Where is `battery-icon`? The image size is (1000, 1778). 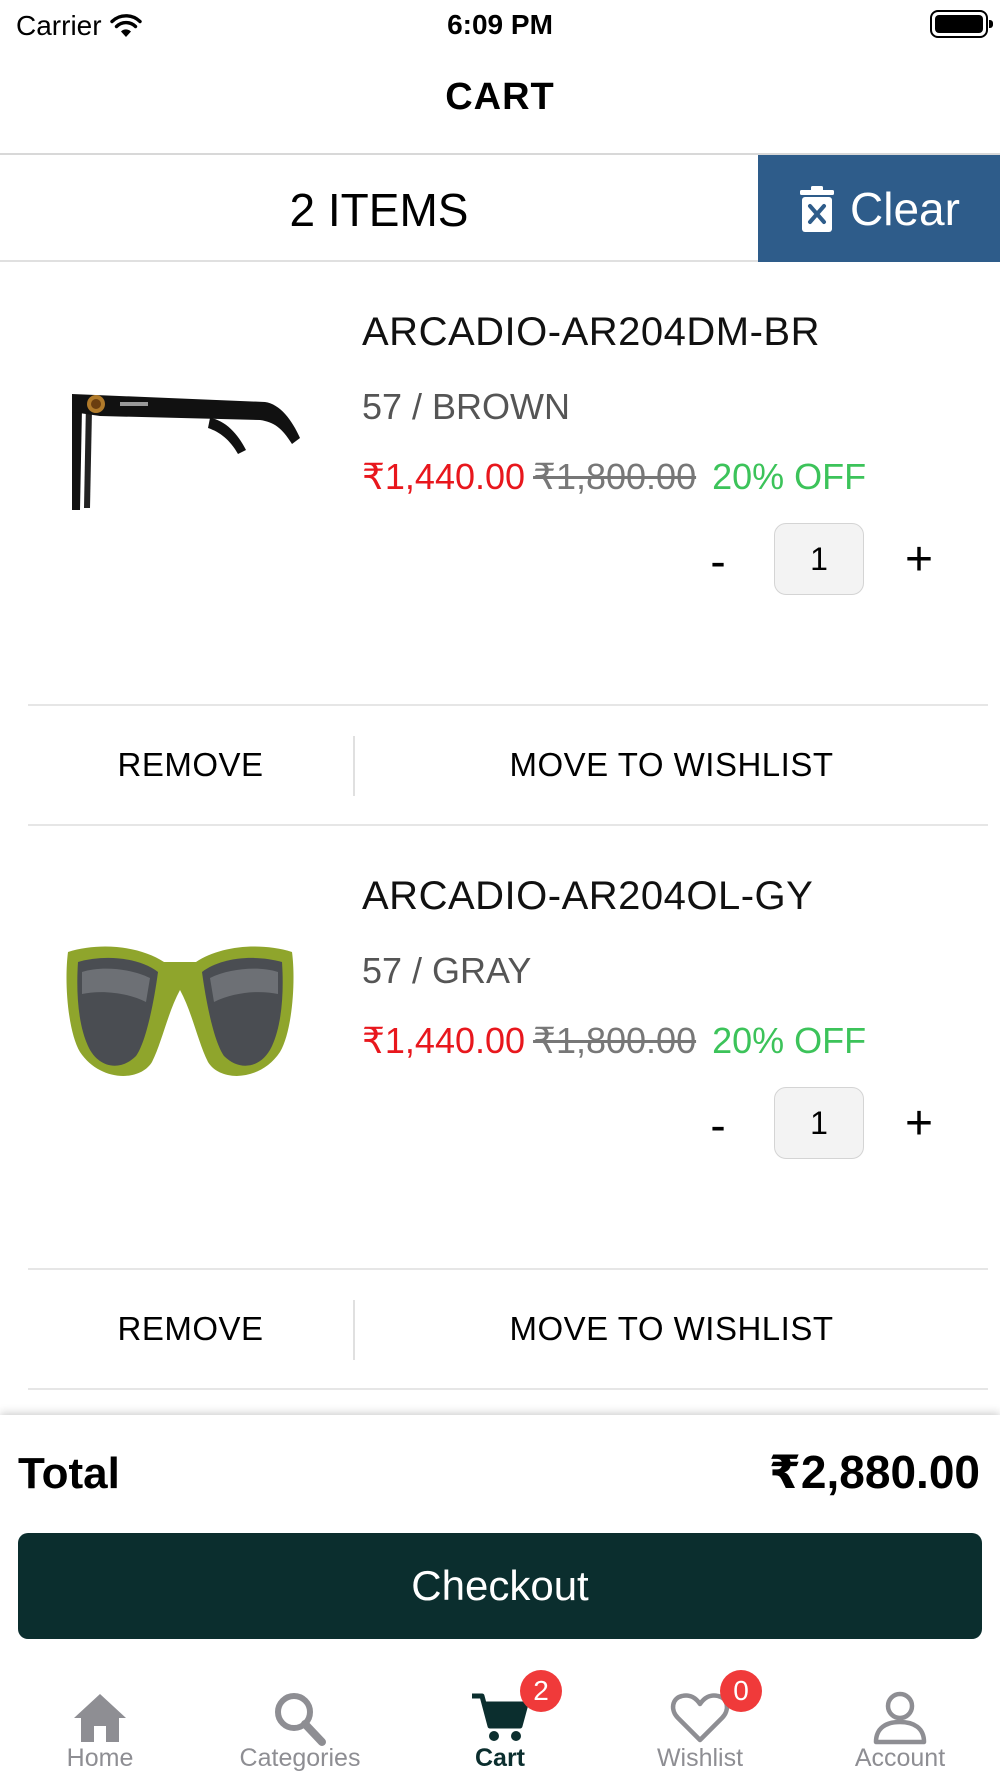 battery-icon is located at coordinates (961, 24).